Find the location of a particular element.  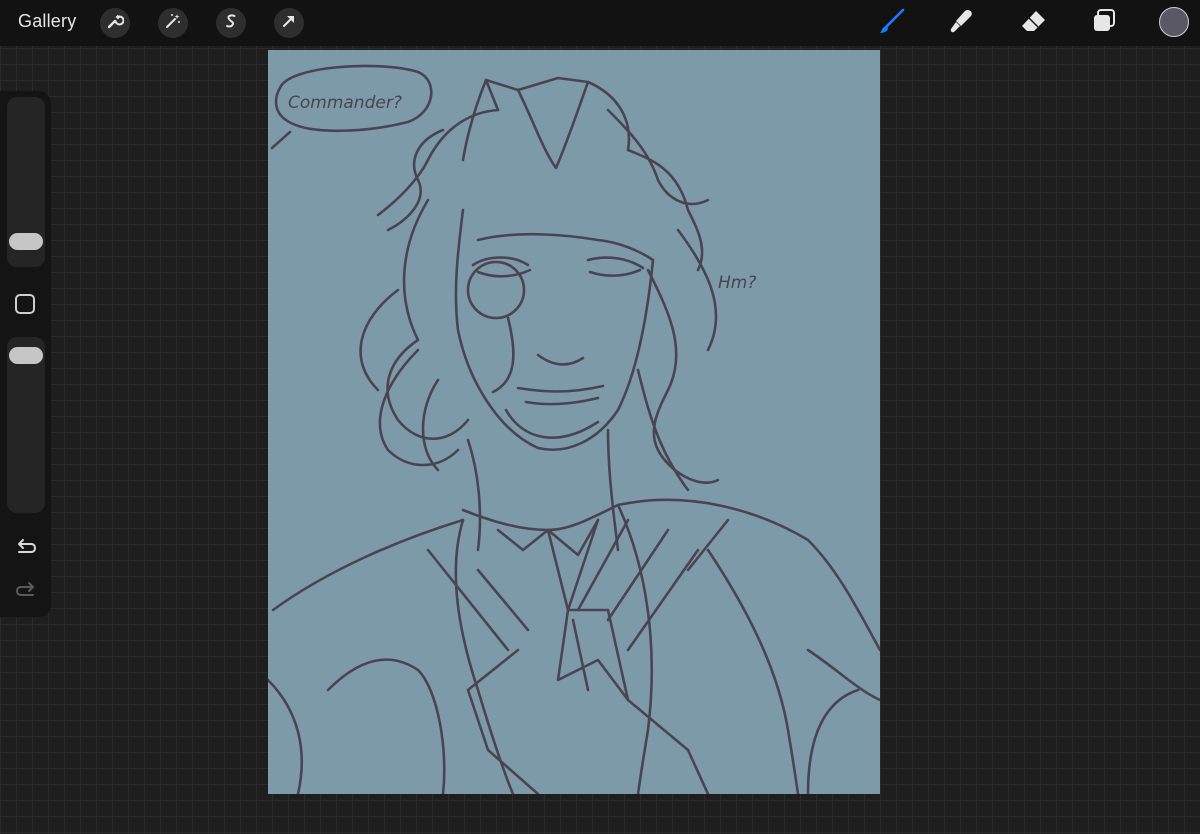

magic-wand-icon is located at coordinates (173, 23).